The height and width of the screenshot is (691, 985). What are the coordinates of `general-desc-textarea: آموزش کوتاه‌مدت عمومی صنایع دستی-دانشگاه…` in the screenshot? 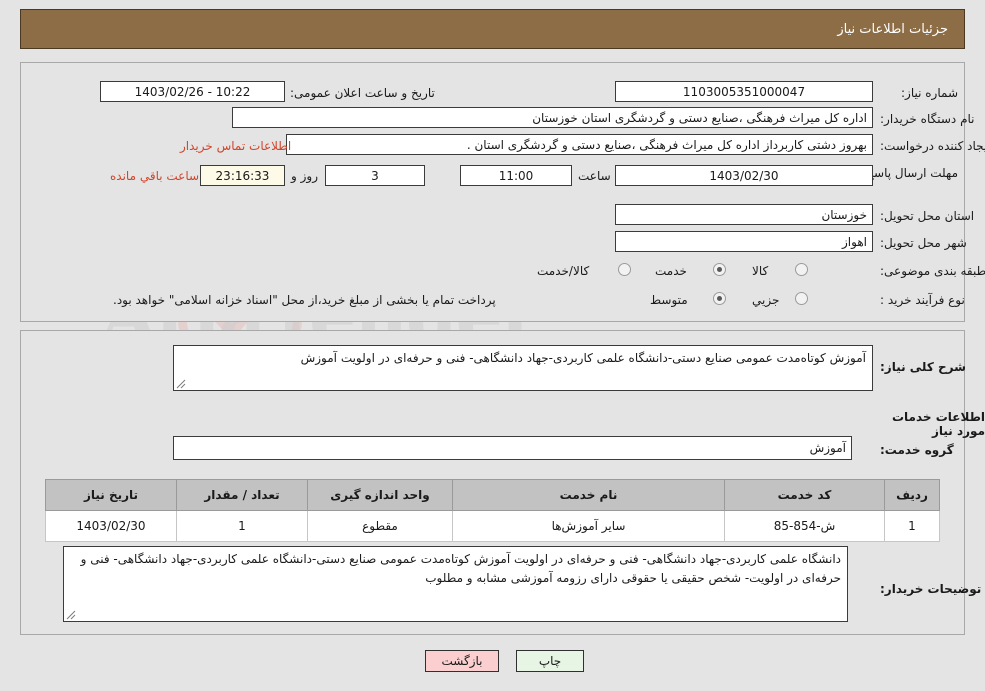 It's located at (523, 368).